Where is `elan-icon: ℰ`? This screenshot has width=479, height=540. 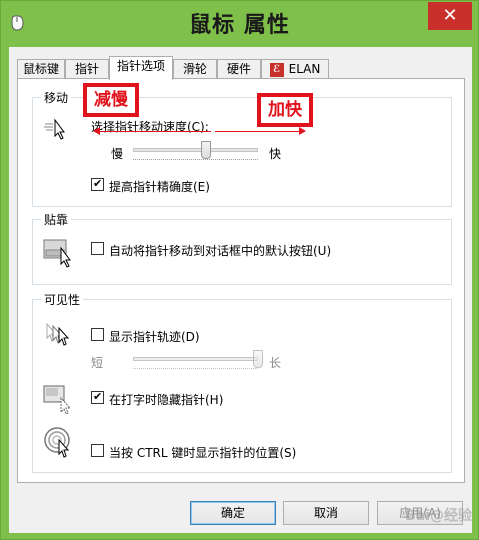
elan-icon: ℰ is located at coordinates (276, 69).